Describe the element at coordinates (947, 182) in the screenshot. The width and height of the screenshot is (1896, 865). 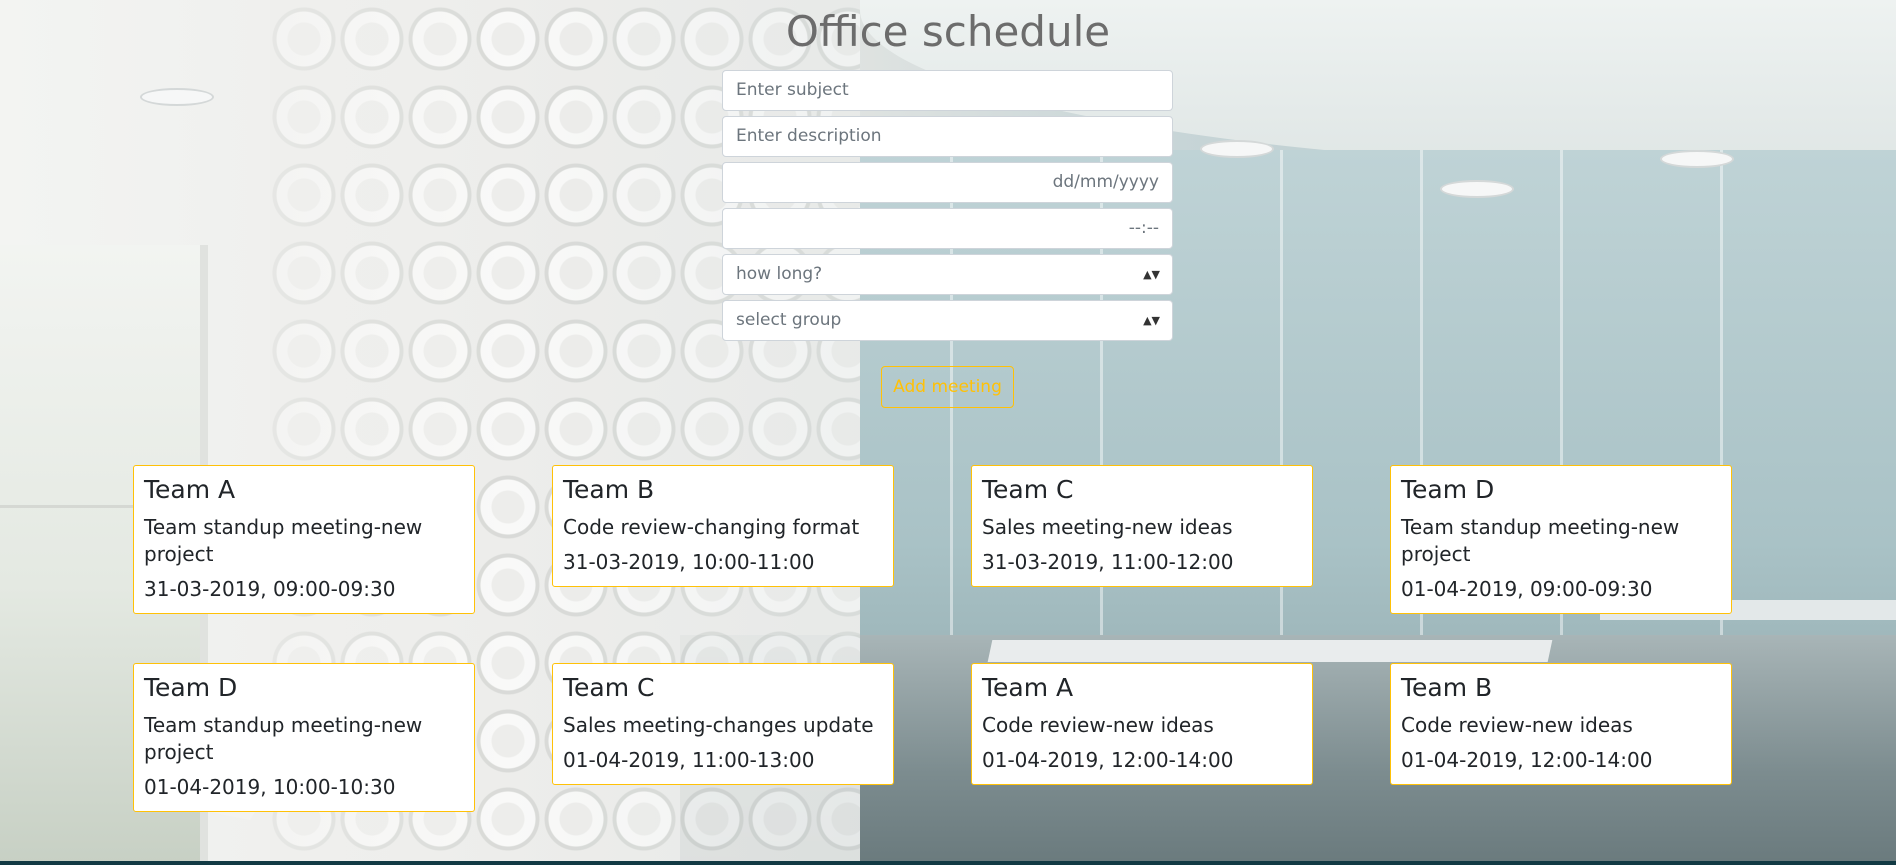
I see `date-input: dd/mm/yyyy` at that location.